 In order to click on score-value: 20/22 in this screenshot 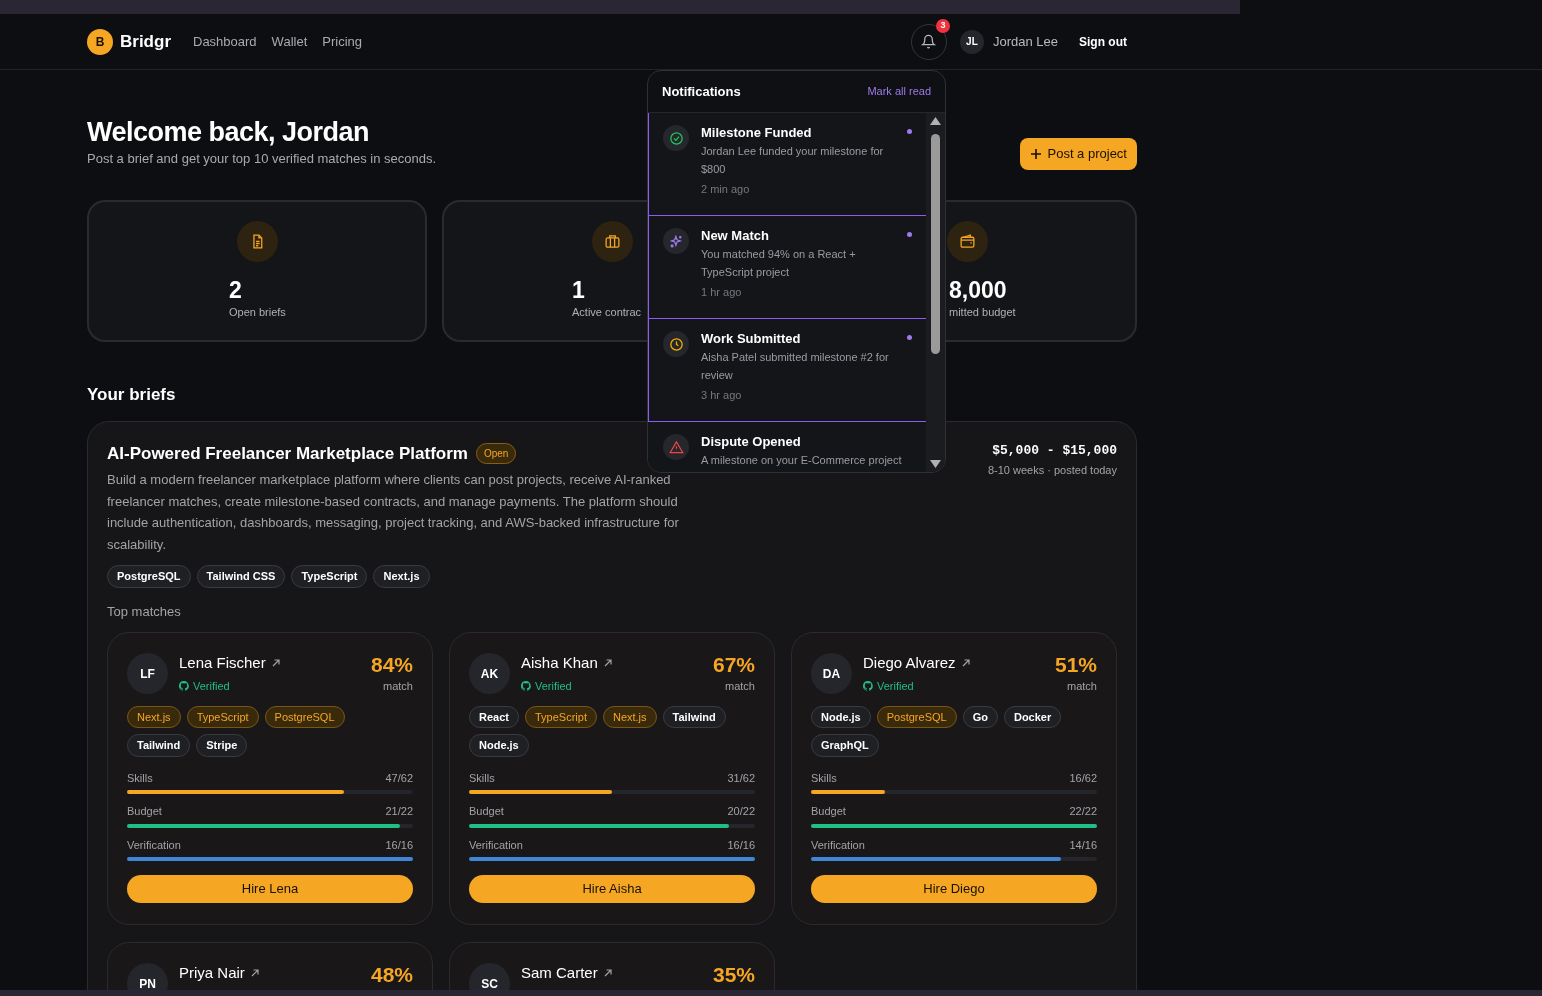, I will do `click(741, 811)`.